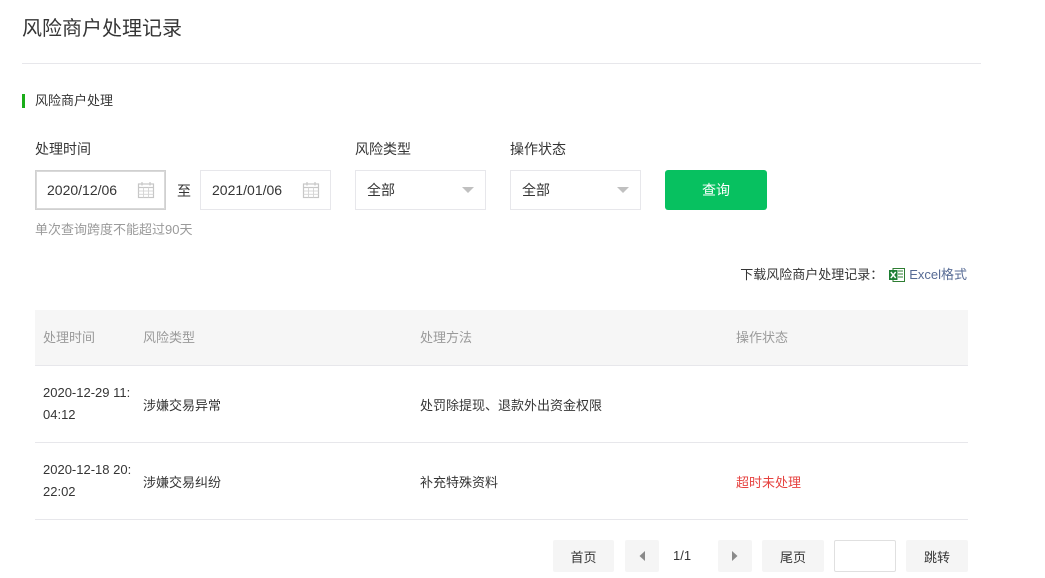  Describe the element at coordinates (381, 190) in the screenshot. I see `risk-type-selected-value: 全部` at that location.